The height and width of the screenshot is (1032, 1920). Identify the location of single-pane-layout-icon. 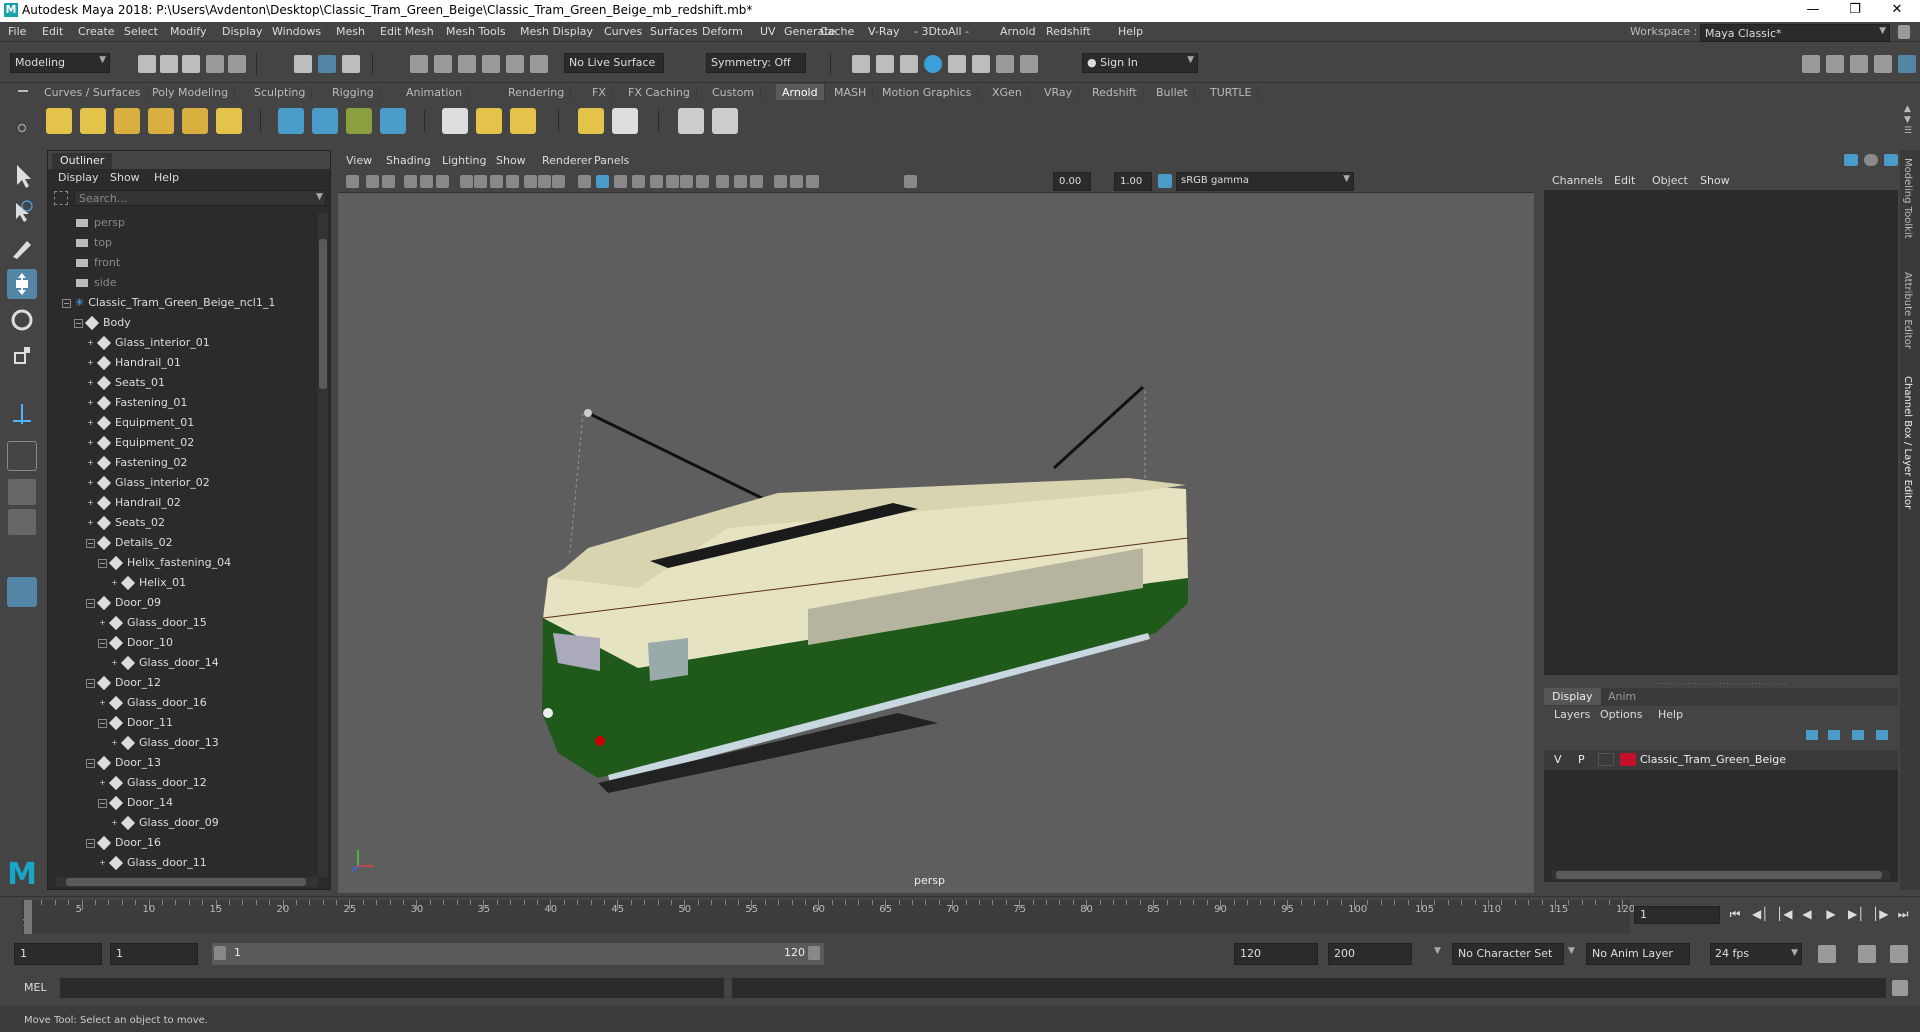
(22, 492).